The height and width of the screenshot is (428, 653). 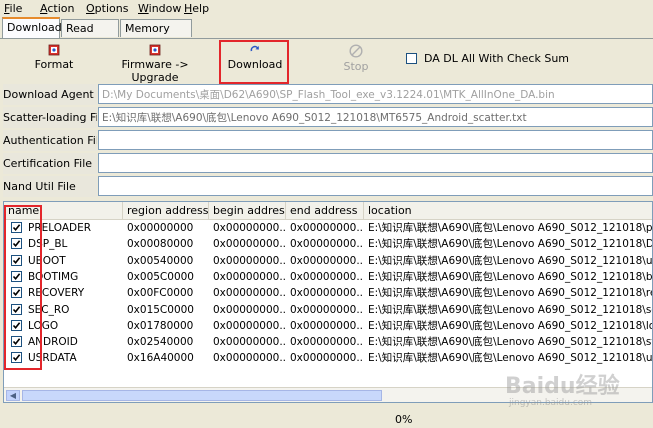 What do you see at coordinates (50, 94) in the screenshot?
I see `download-agent-label: Download Agent` at bounding box center [50, 94].